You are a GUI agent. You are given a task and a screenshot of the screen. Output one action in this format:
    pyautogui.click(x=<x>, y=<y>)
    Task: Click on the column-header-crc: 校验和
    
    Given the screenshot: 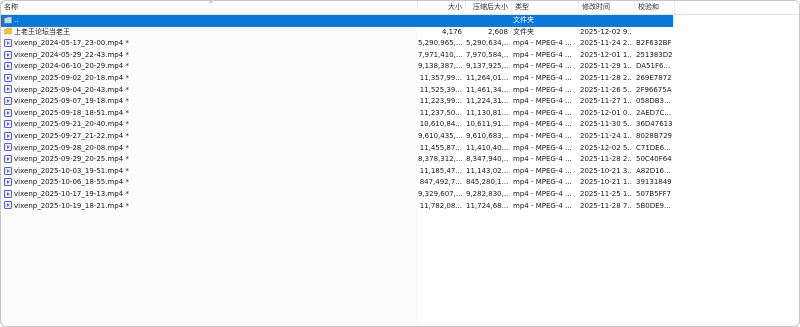 What is the action you would take?
    pyautogui.click(x=655, y=7)
    